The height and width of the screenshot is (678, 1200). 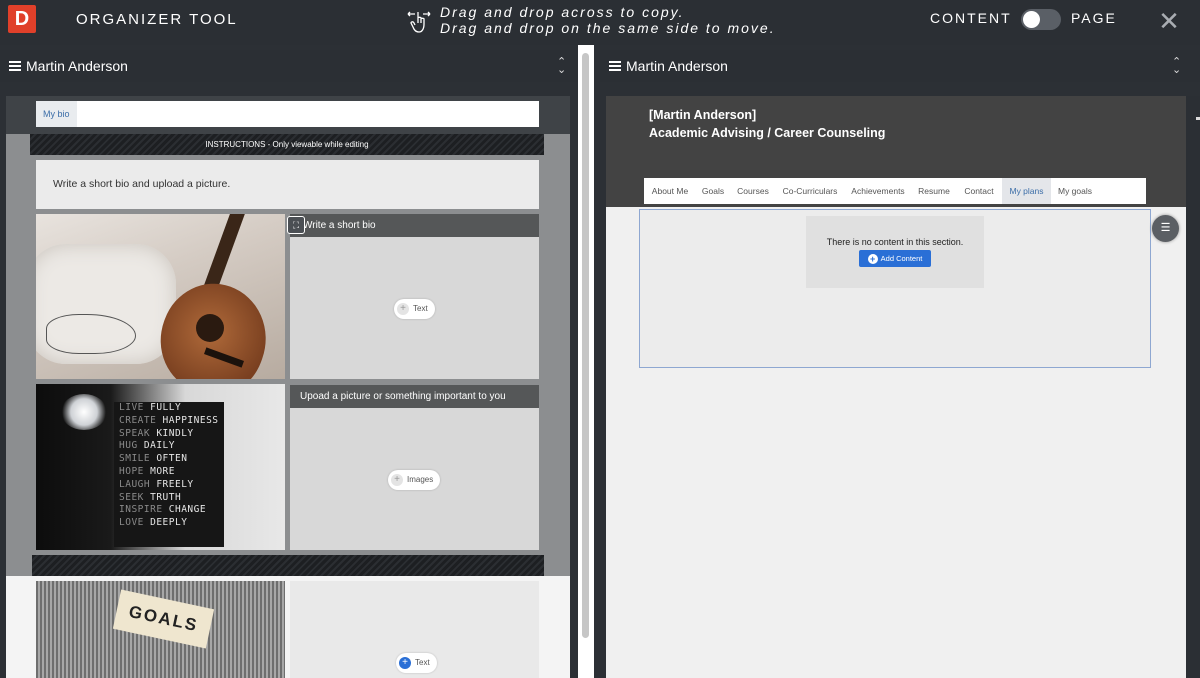 I want to click on add-content-label: Add Content, so click(x=901, y=258).